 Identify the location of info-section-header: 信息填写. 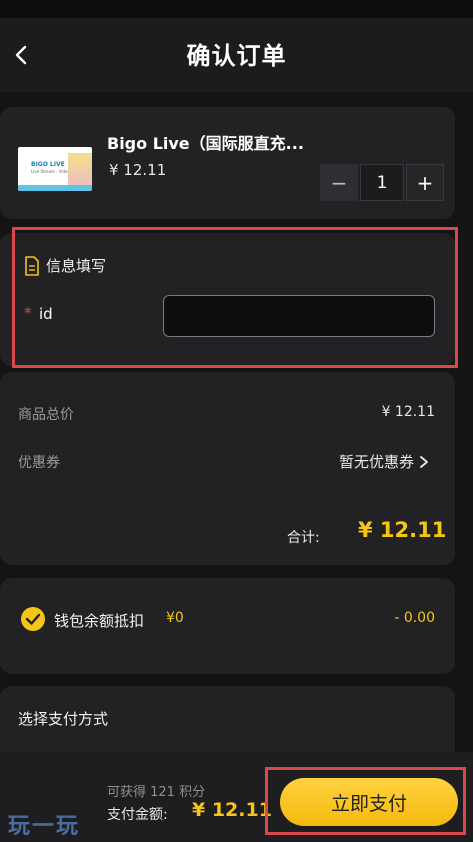
(65, 265).